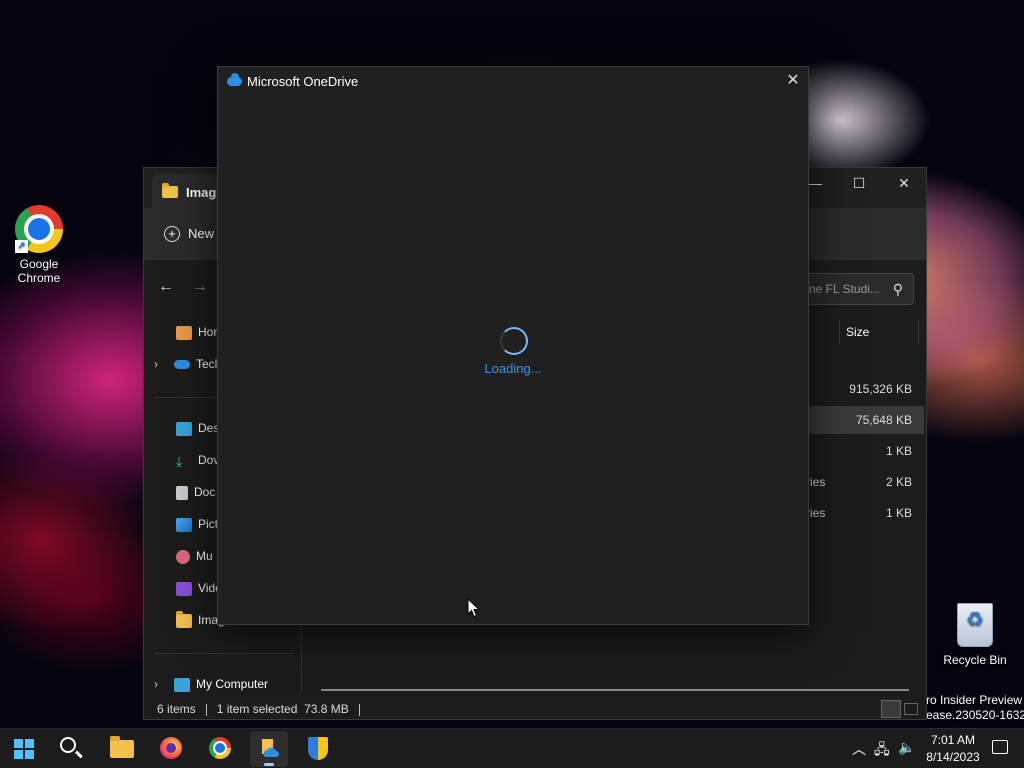 This screenshot has height=768, width=1024. What do you see at coordinates (176, 709) in the screenshot?
I see `status-item-count: 6 items` at bounding box center [176, 709].